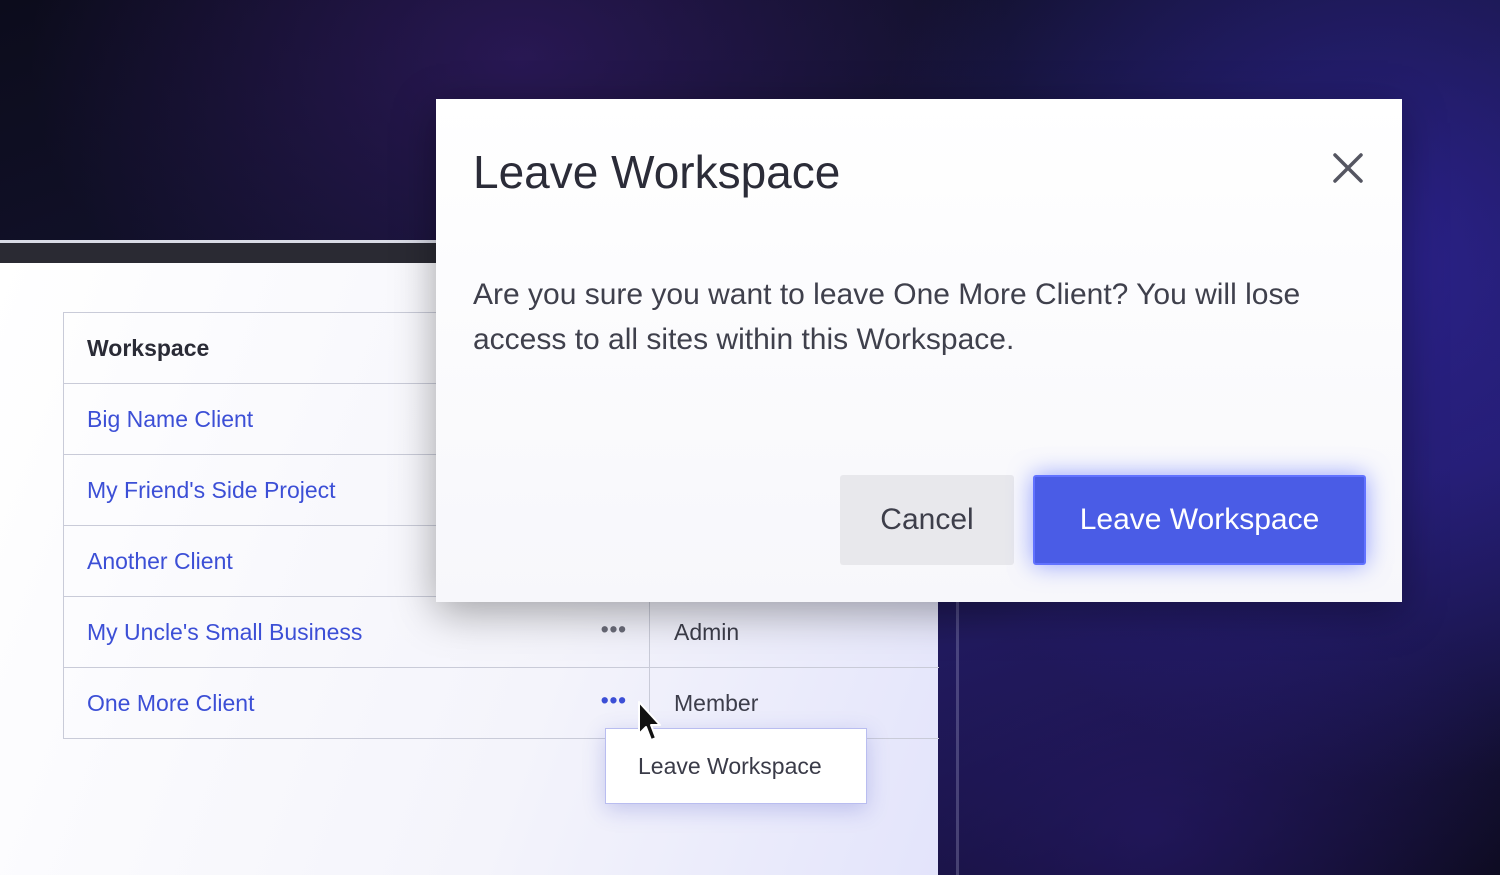  What do you see at coordinates (357, 703) in the screenshot?
I see `workspace-name-cell: One More Client •••` at bounding box center [357, 703].